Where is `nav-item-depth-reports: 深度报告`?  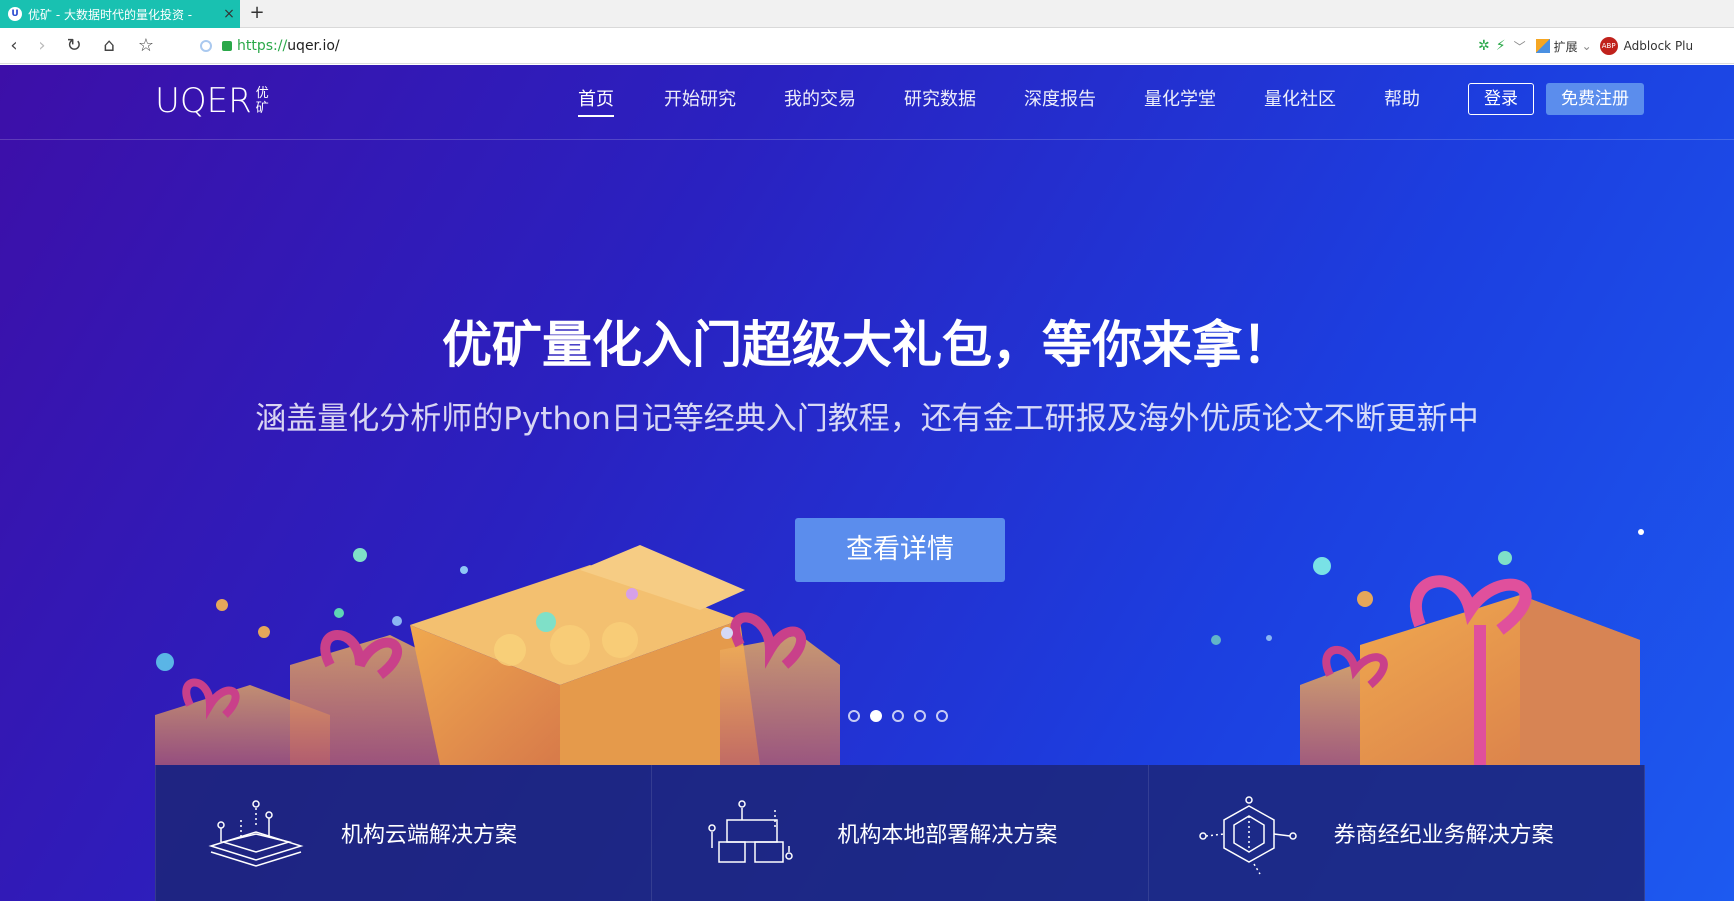 nav-item-depth-reports: 深度报告 is located at coordinates (1060, 101).